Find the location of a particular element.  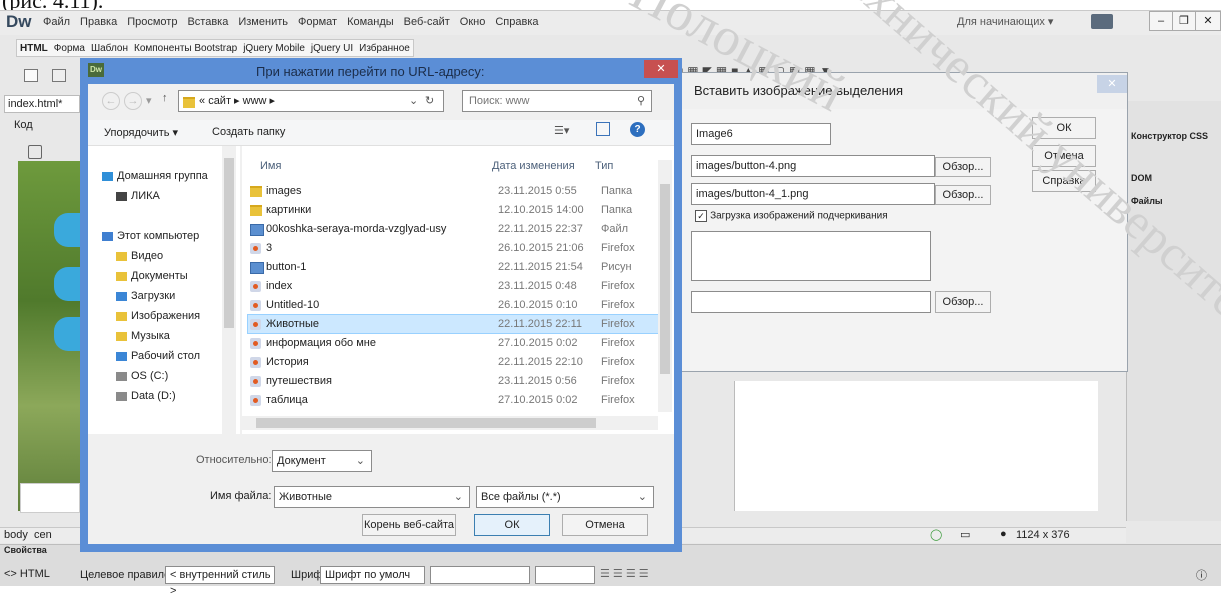

sync-icon is located at coordinates (1102, 21).